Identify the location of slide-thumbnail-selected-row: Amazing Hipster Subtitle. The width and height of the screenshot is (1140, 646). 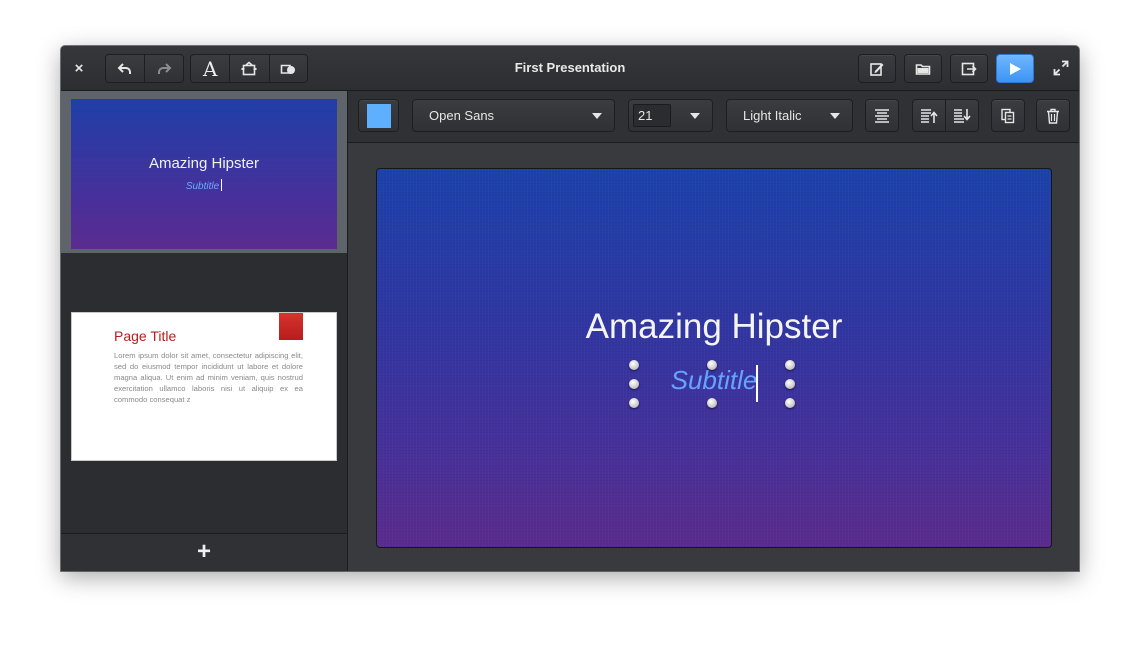
(204, 172).